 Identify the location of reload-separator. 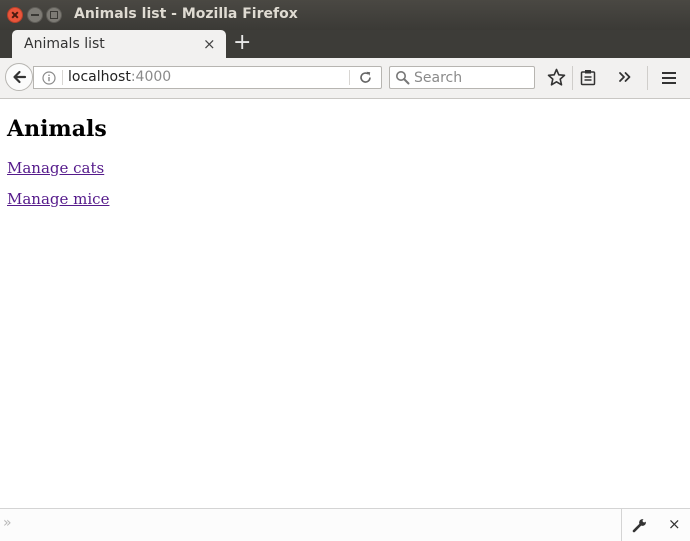
(349, 77).